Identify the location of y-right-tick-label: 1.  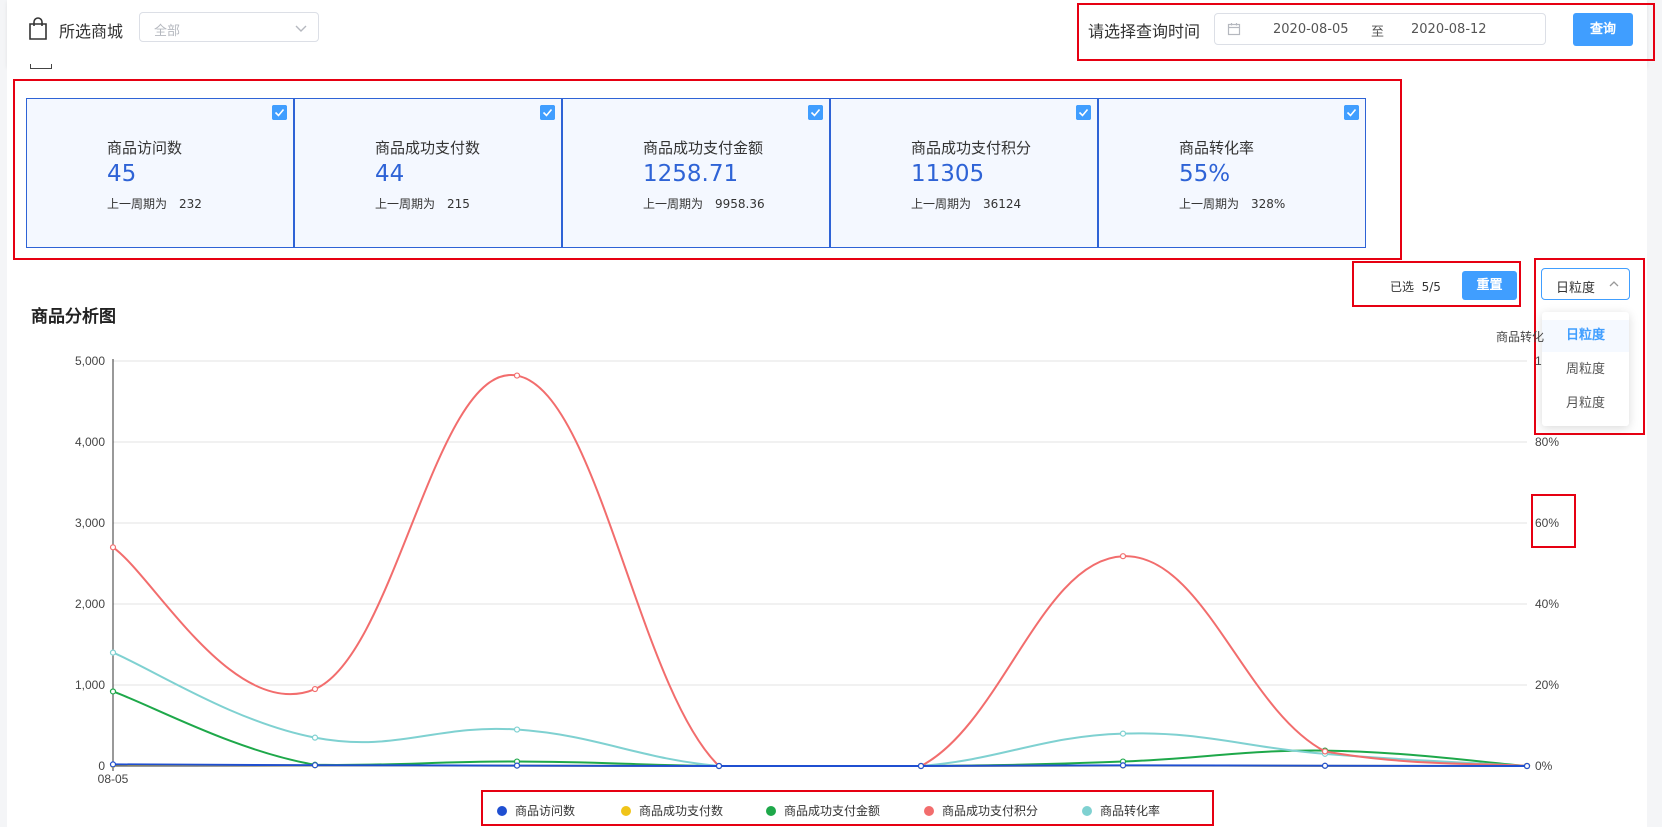
(1538, 361).